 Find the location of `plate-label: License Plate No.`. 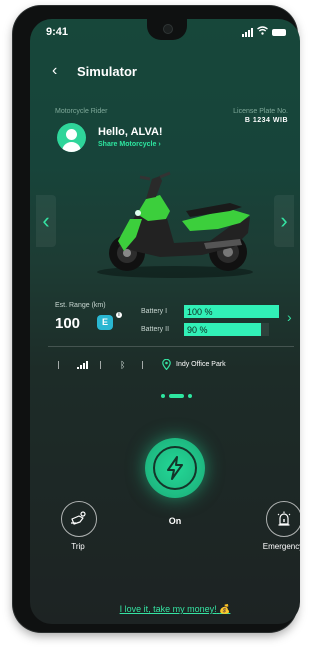

plate-label: License Plate No. is located at coordinates (260, 111).